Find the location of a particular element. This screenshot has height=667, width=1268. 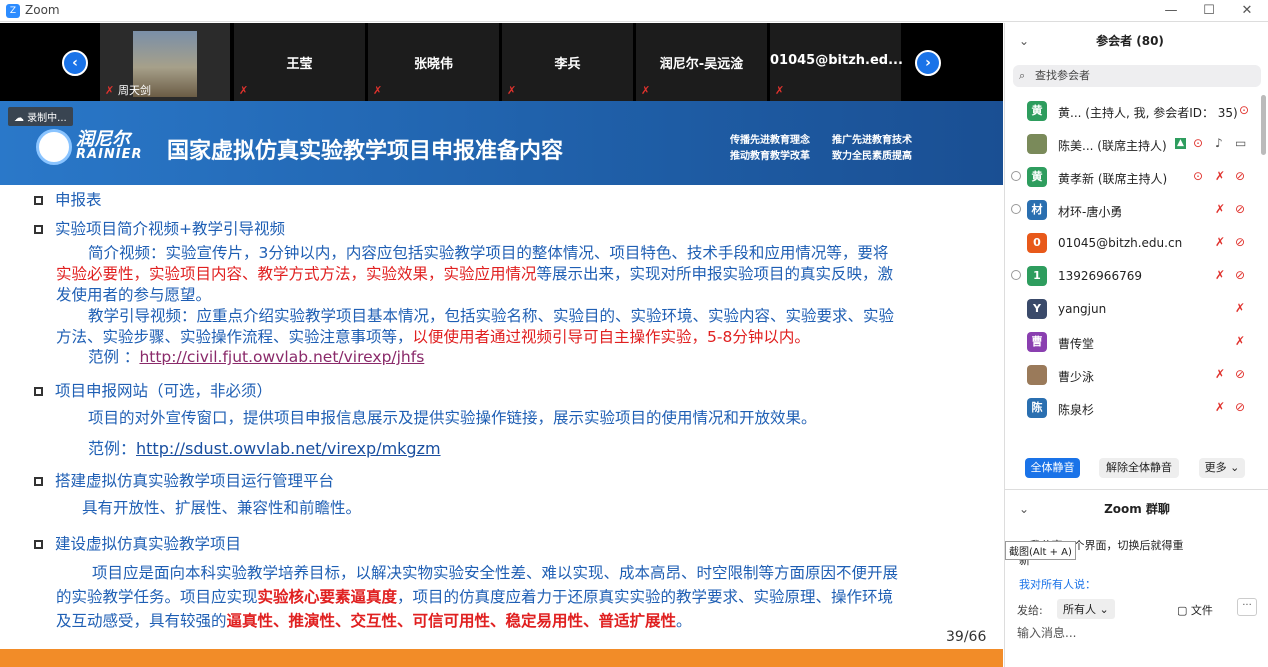

participant-search-input: ⌕ 查找参会者 is located at coordinates (1137, 76).